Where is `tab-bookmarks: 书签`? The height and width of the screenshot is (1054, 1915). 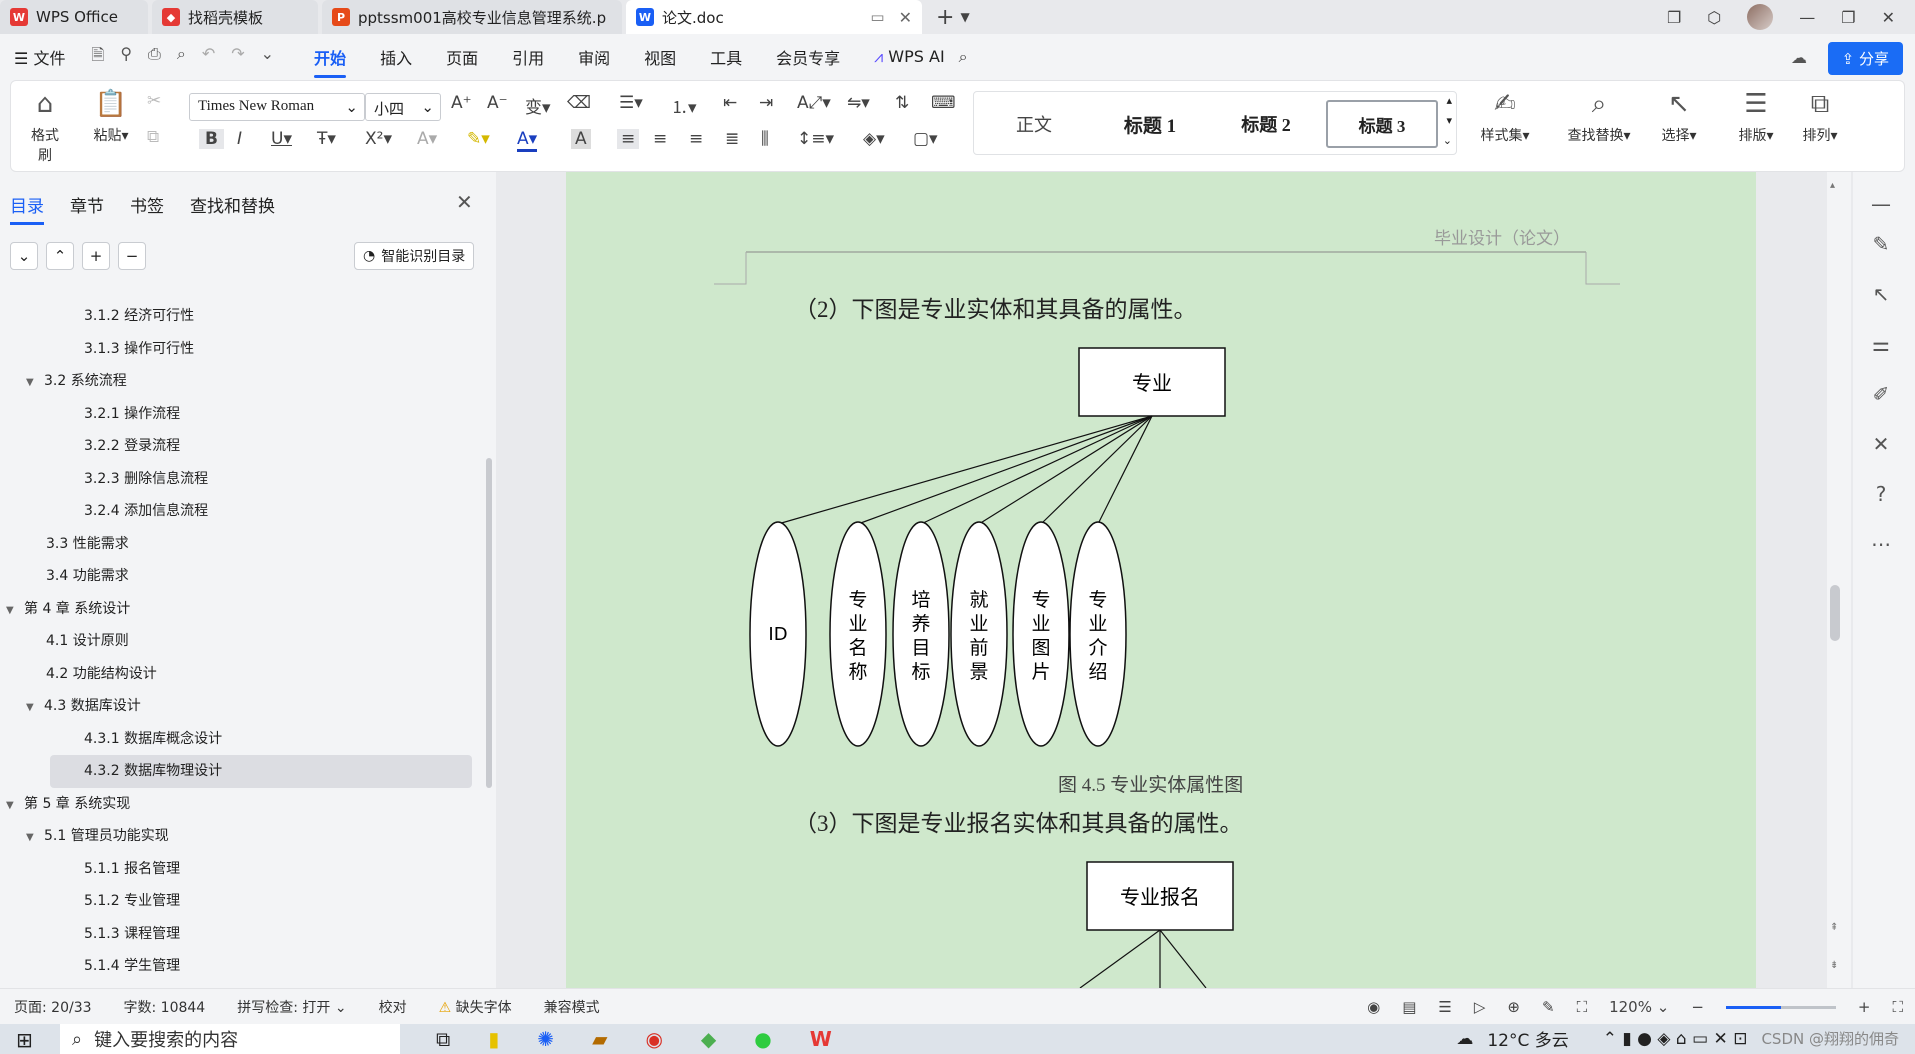 tab-bookmarks: 书签 is located at coordinates (147, 208).